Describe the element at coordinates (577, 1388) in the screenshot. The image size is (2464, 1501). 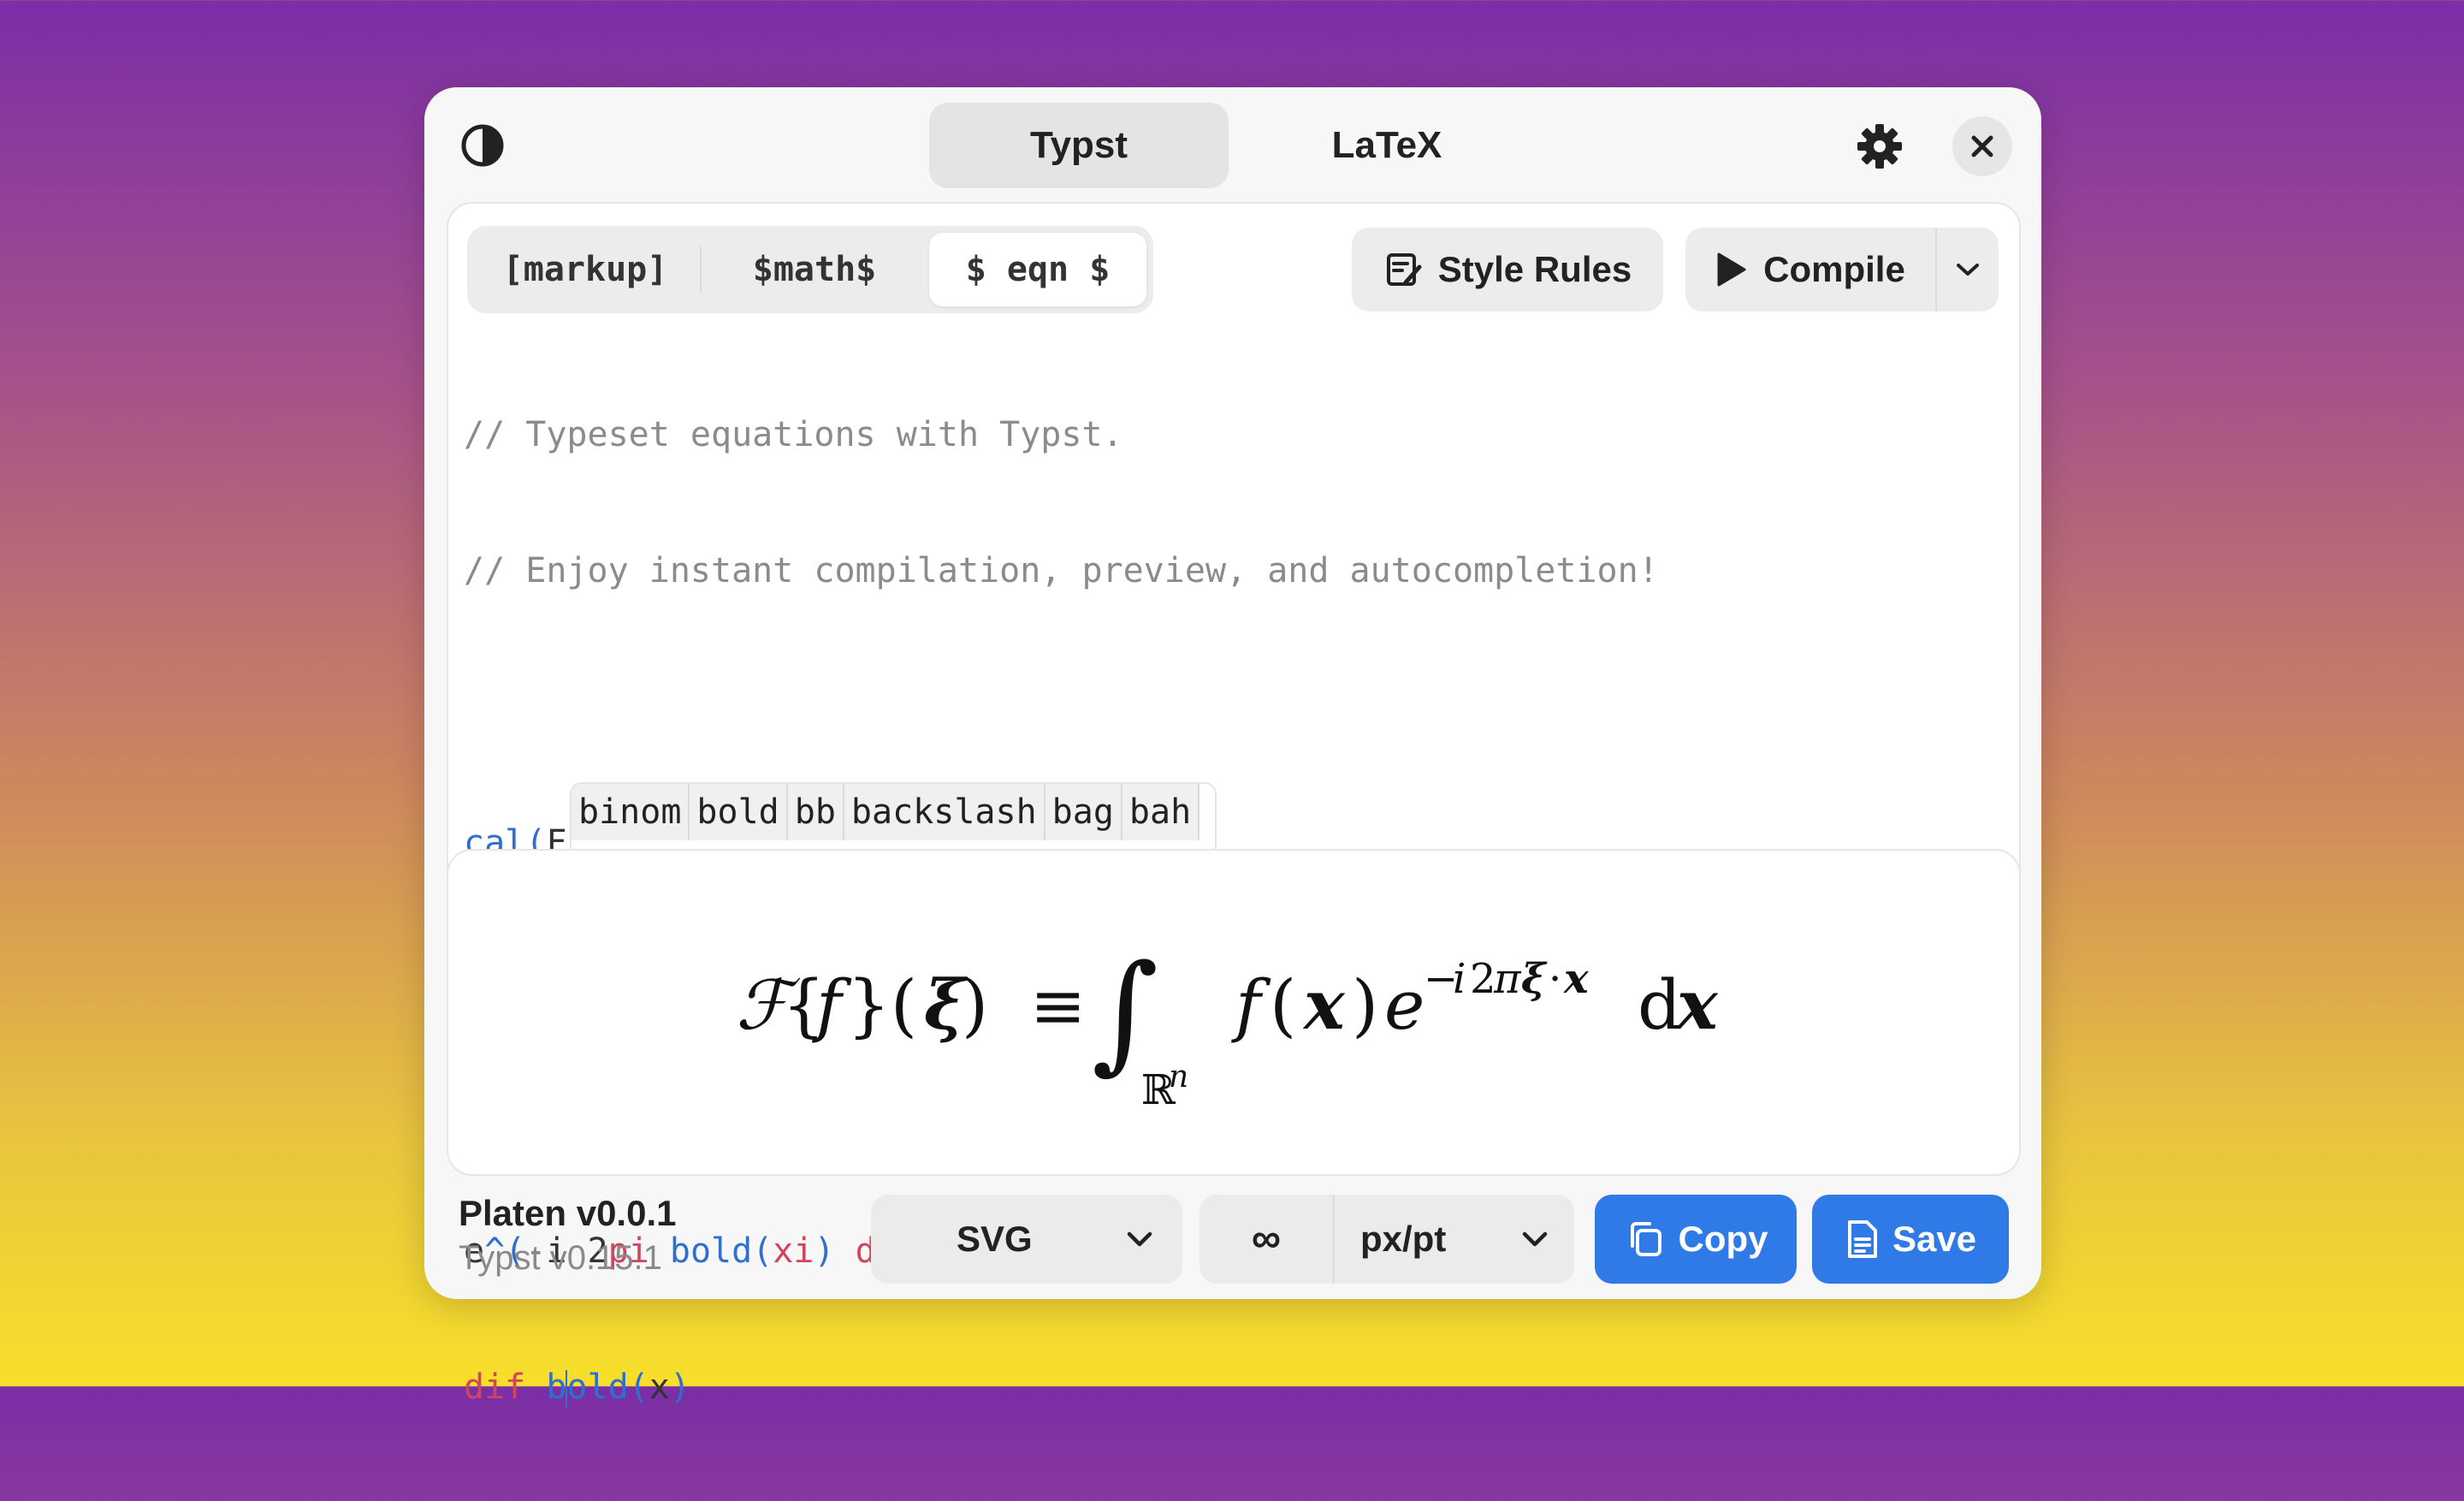
I see `code-line: dif bold(x)` at that location.